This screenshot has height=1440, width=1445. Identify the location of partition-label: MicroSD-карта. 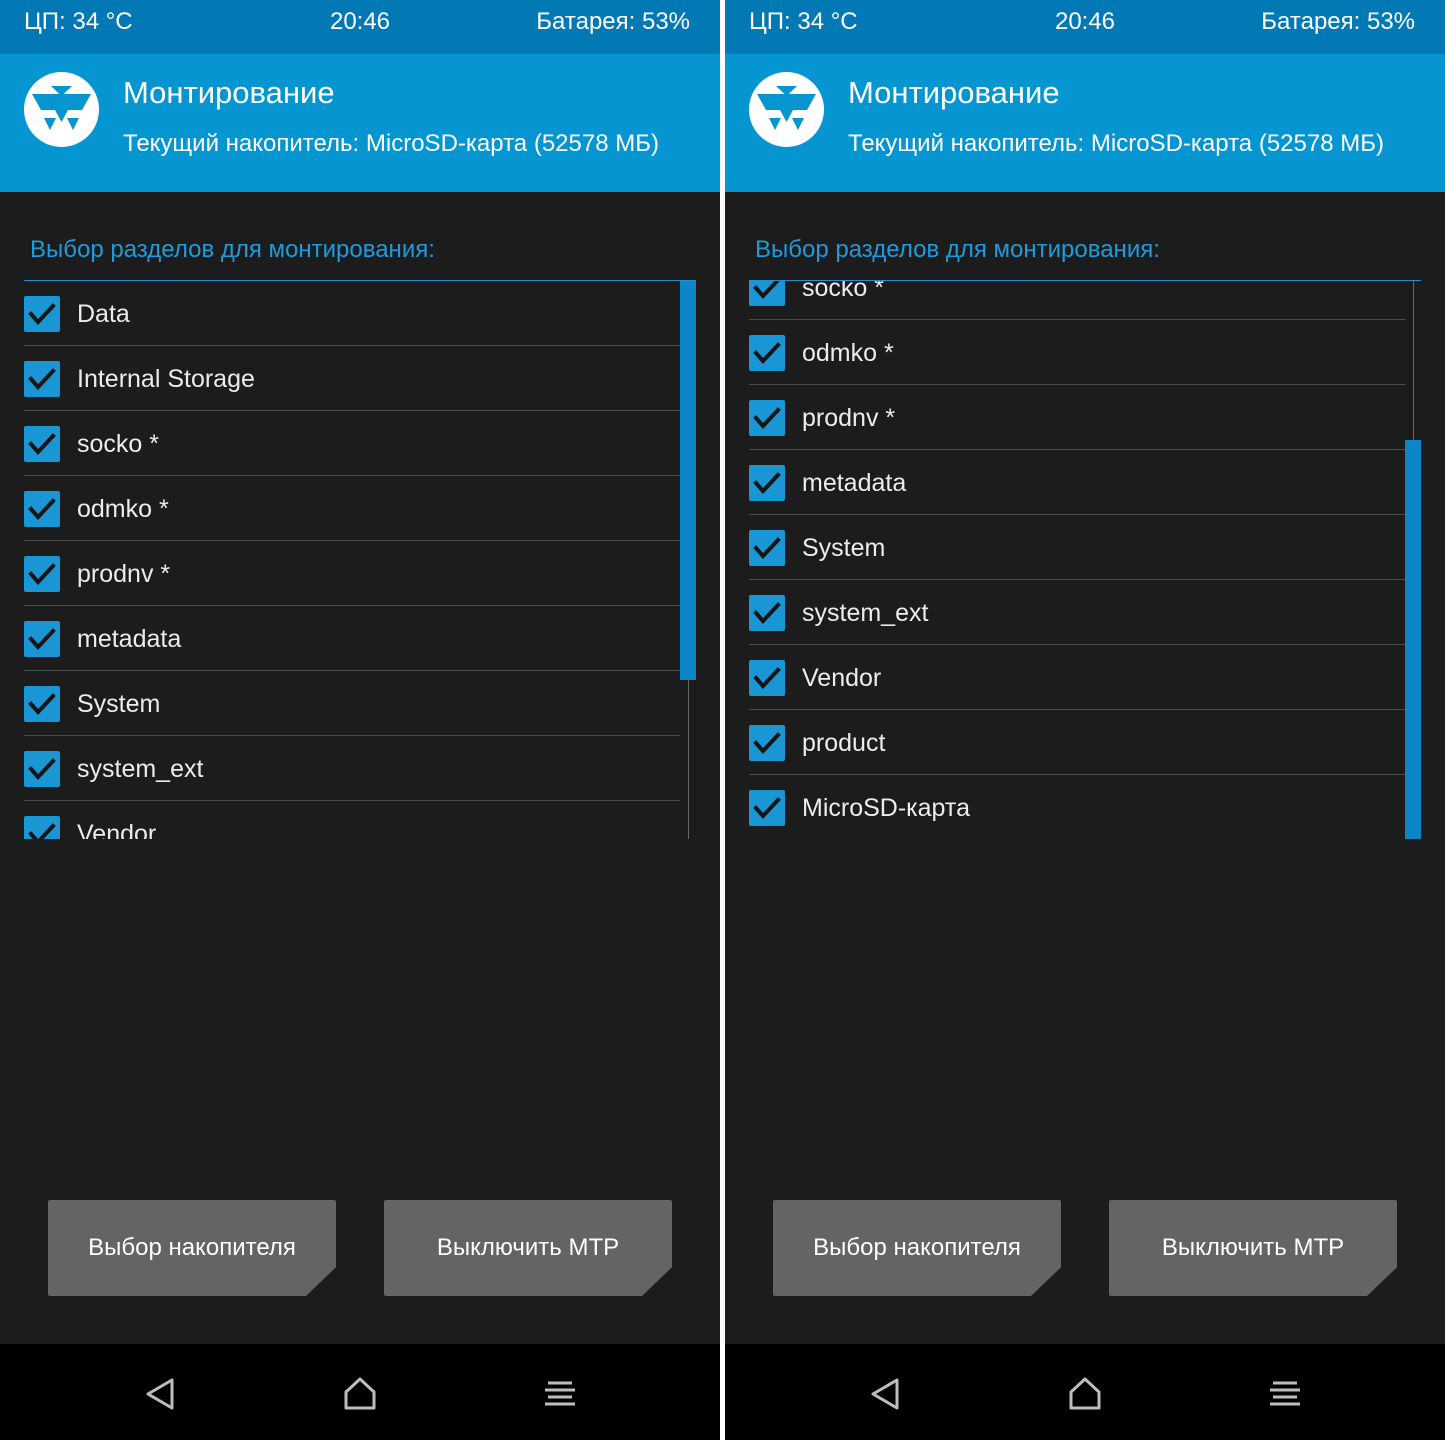
(886, 808).